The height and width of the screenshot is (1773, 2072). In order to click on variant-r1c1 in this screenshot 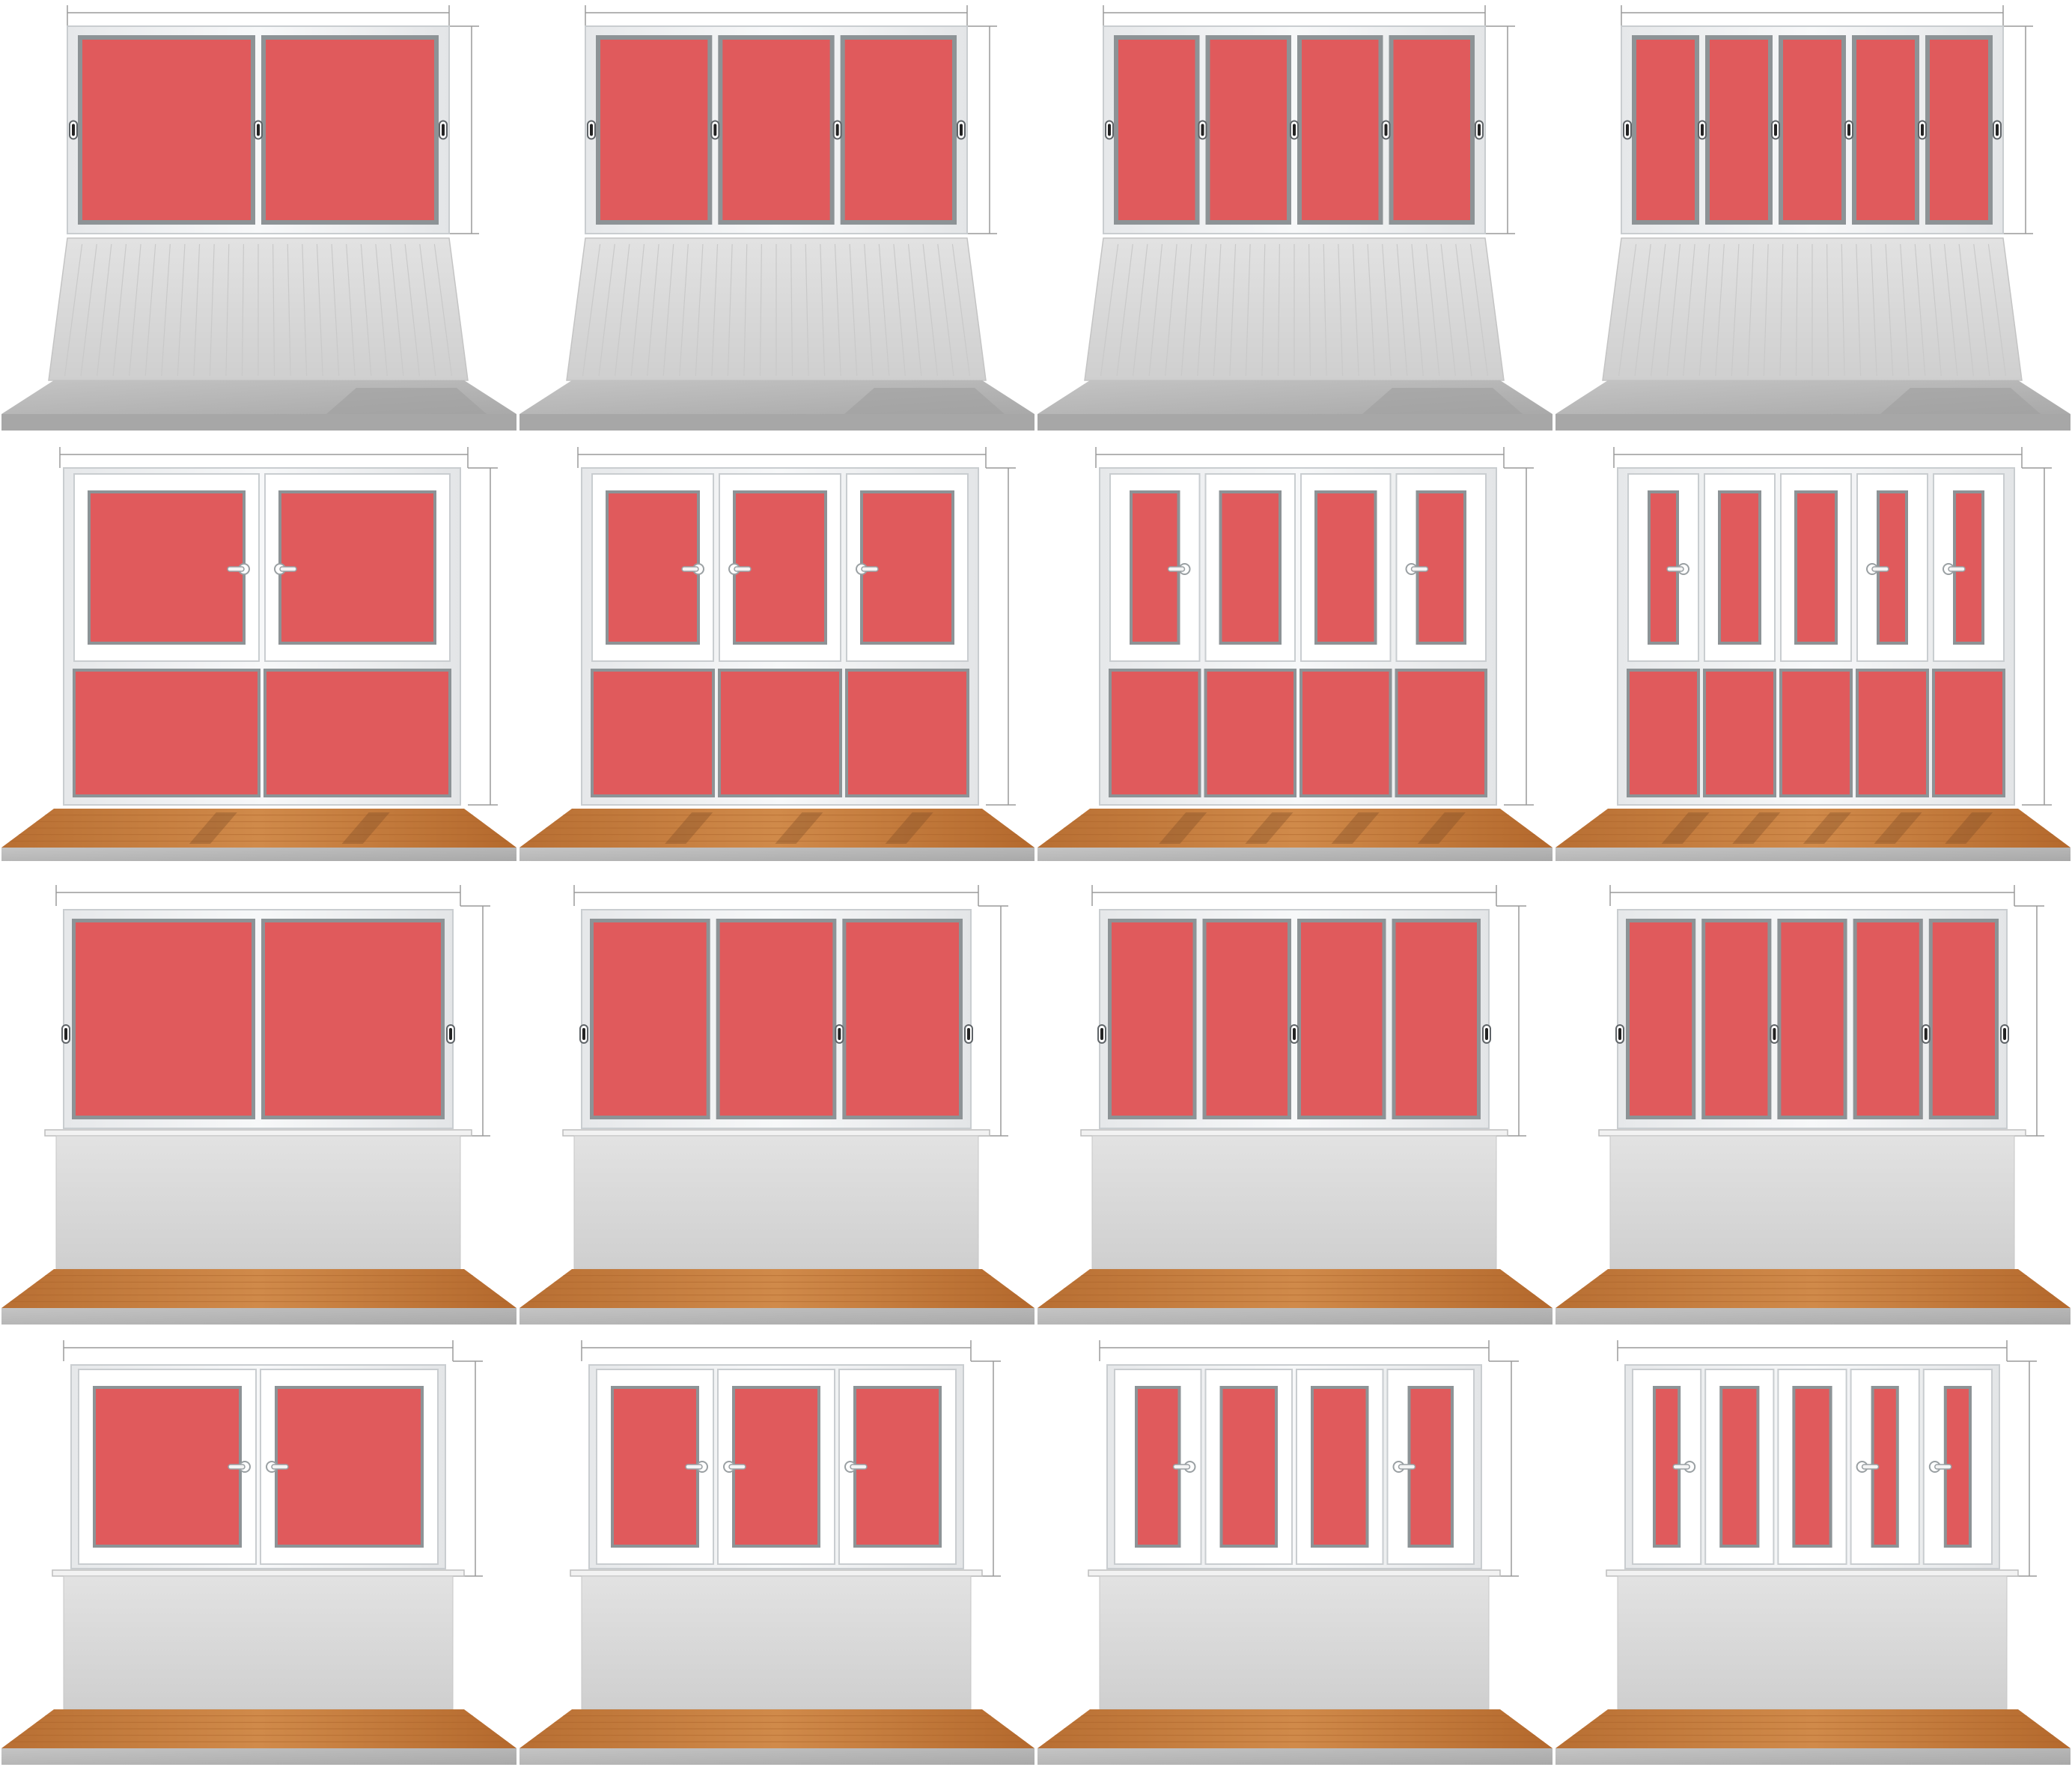, I will do `click(259, 218)`.